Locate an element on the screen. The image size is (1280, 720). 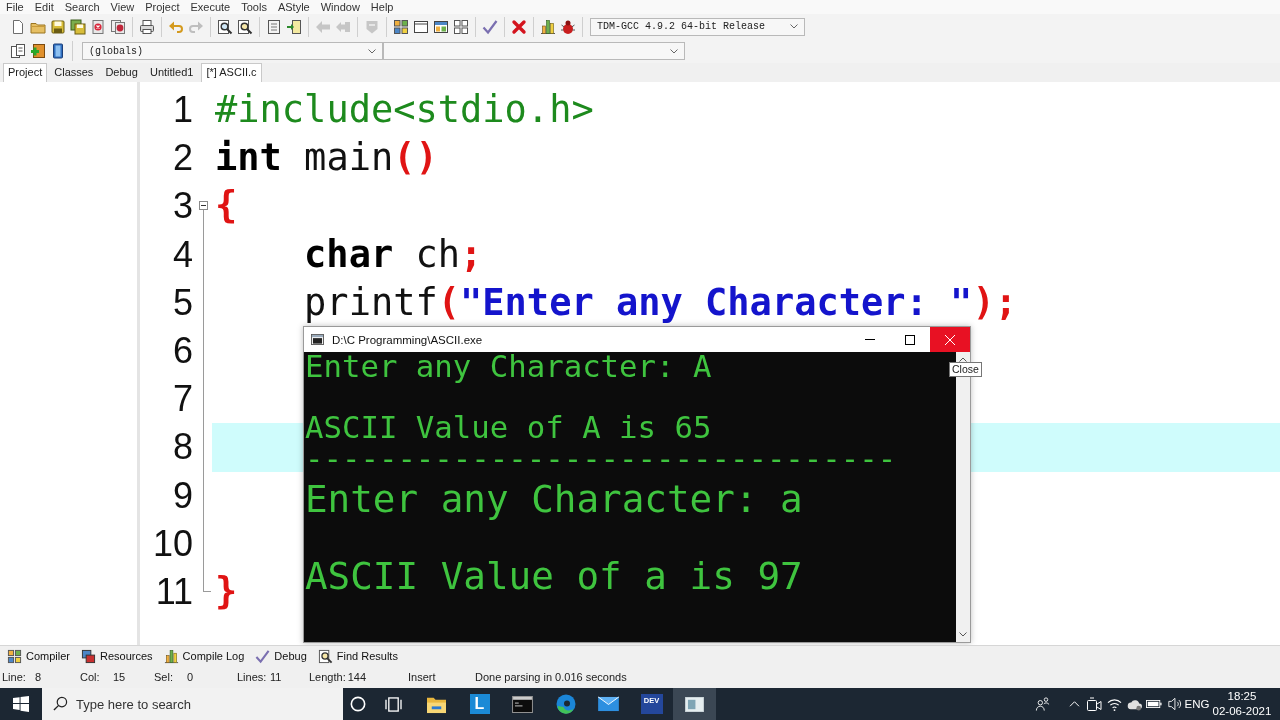
status-message: Done parsing in 0.016 seconds is located at coordinates (551, 677).